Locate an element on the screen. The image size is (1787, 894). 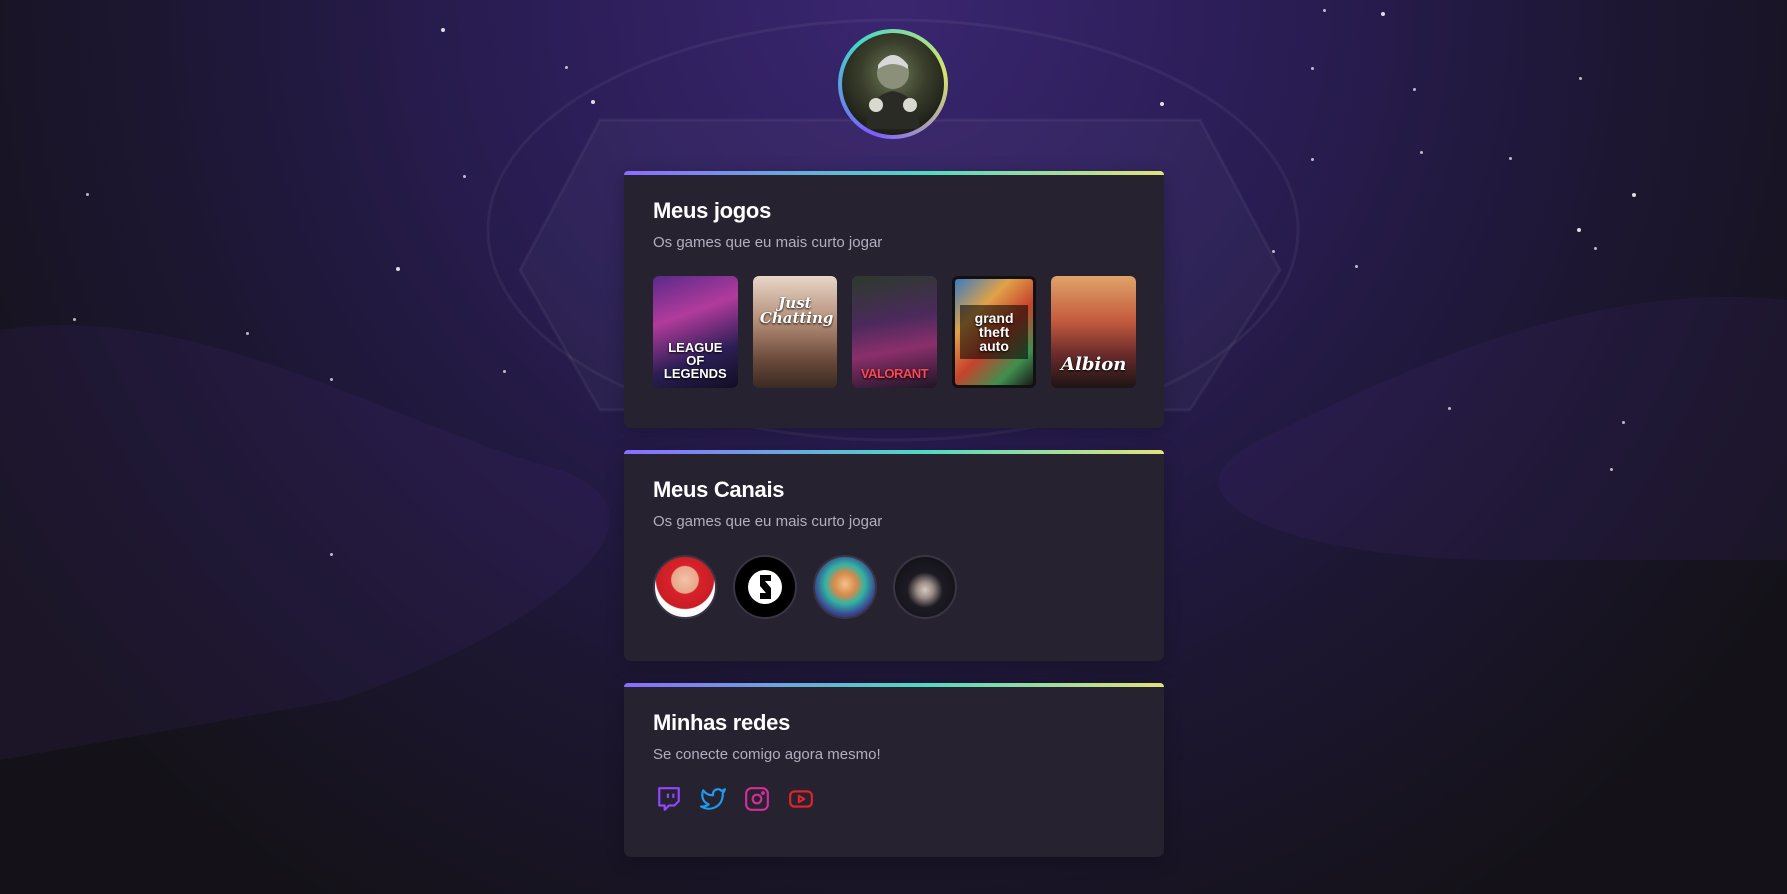
game-label: grand theft auto is located at coordinates (994, 332).